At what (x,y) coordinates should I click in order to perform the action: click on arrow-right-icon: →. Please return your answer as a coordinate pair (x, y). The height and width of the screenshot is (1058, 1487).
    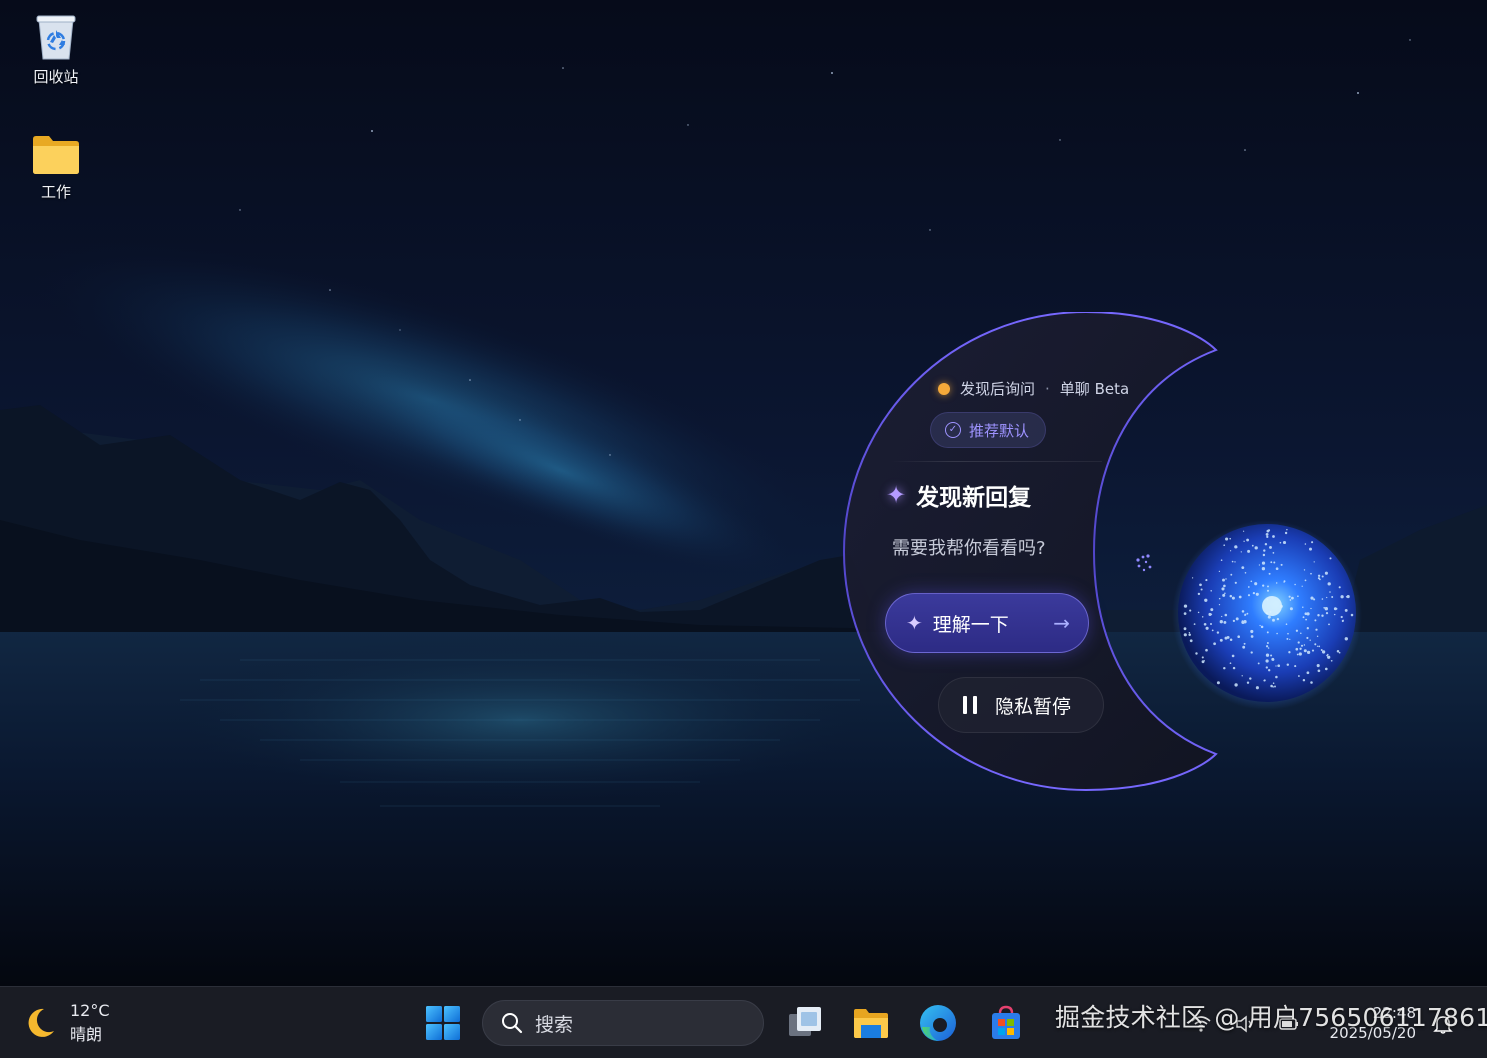
    Looking at the image, I should click on (1061, 623).